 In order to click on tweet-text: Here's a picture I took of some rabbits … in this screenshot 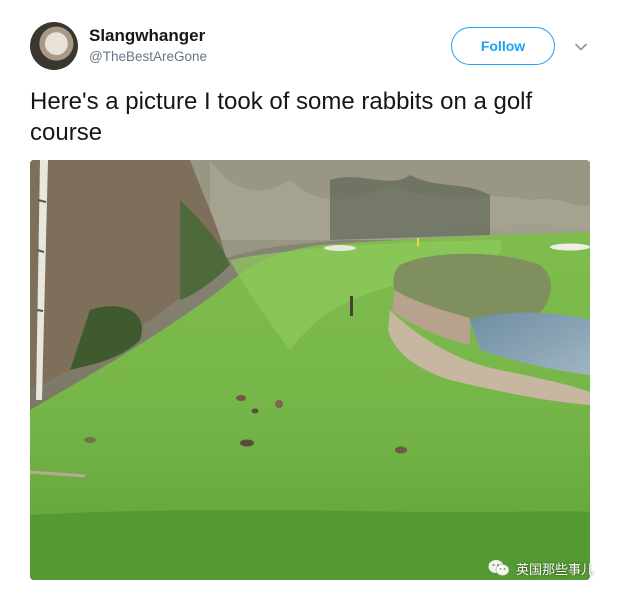, I will do `click(281, 117)`.